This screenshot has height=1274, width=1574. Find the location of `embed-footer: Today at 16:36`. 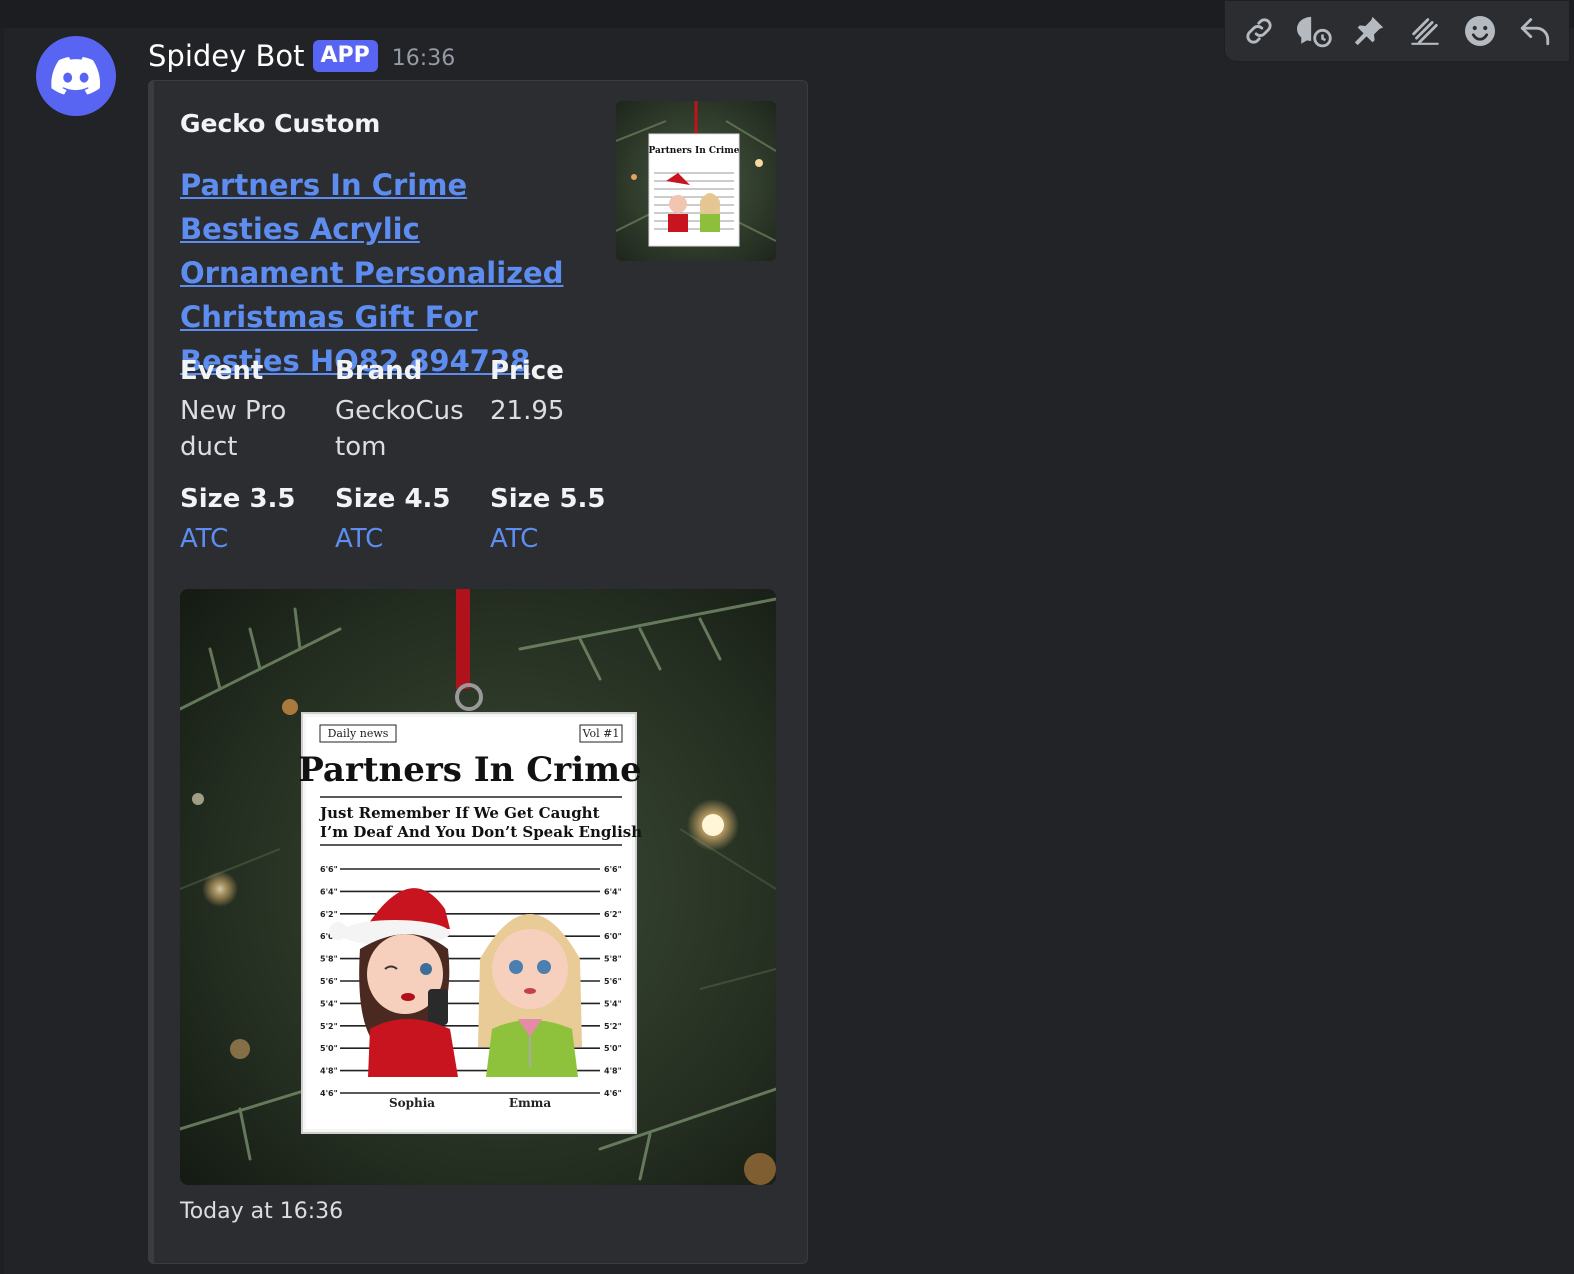

embed-footer: Today at 16:36 is located at coordinates (262, 1211).